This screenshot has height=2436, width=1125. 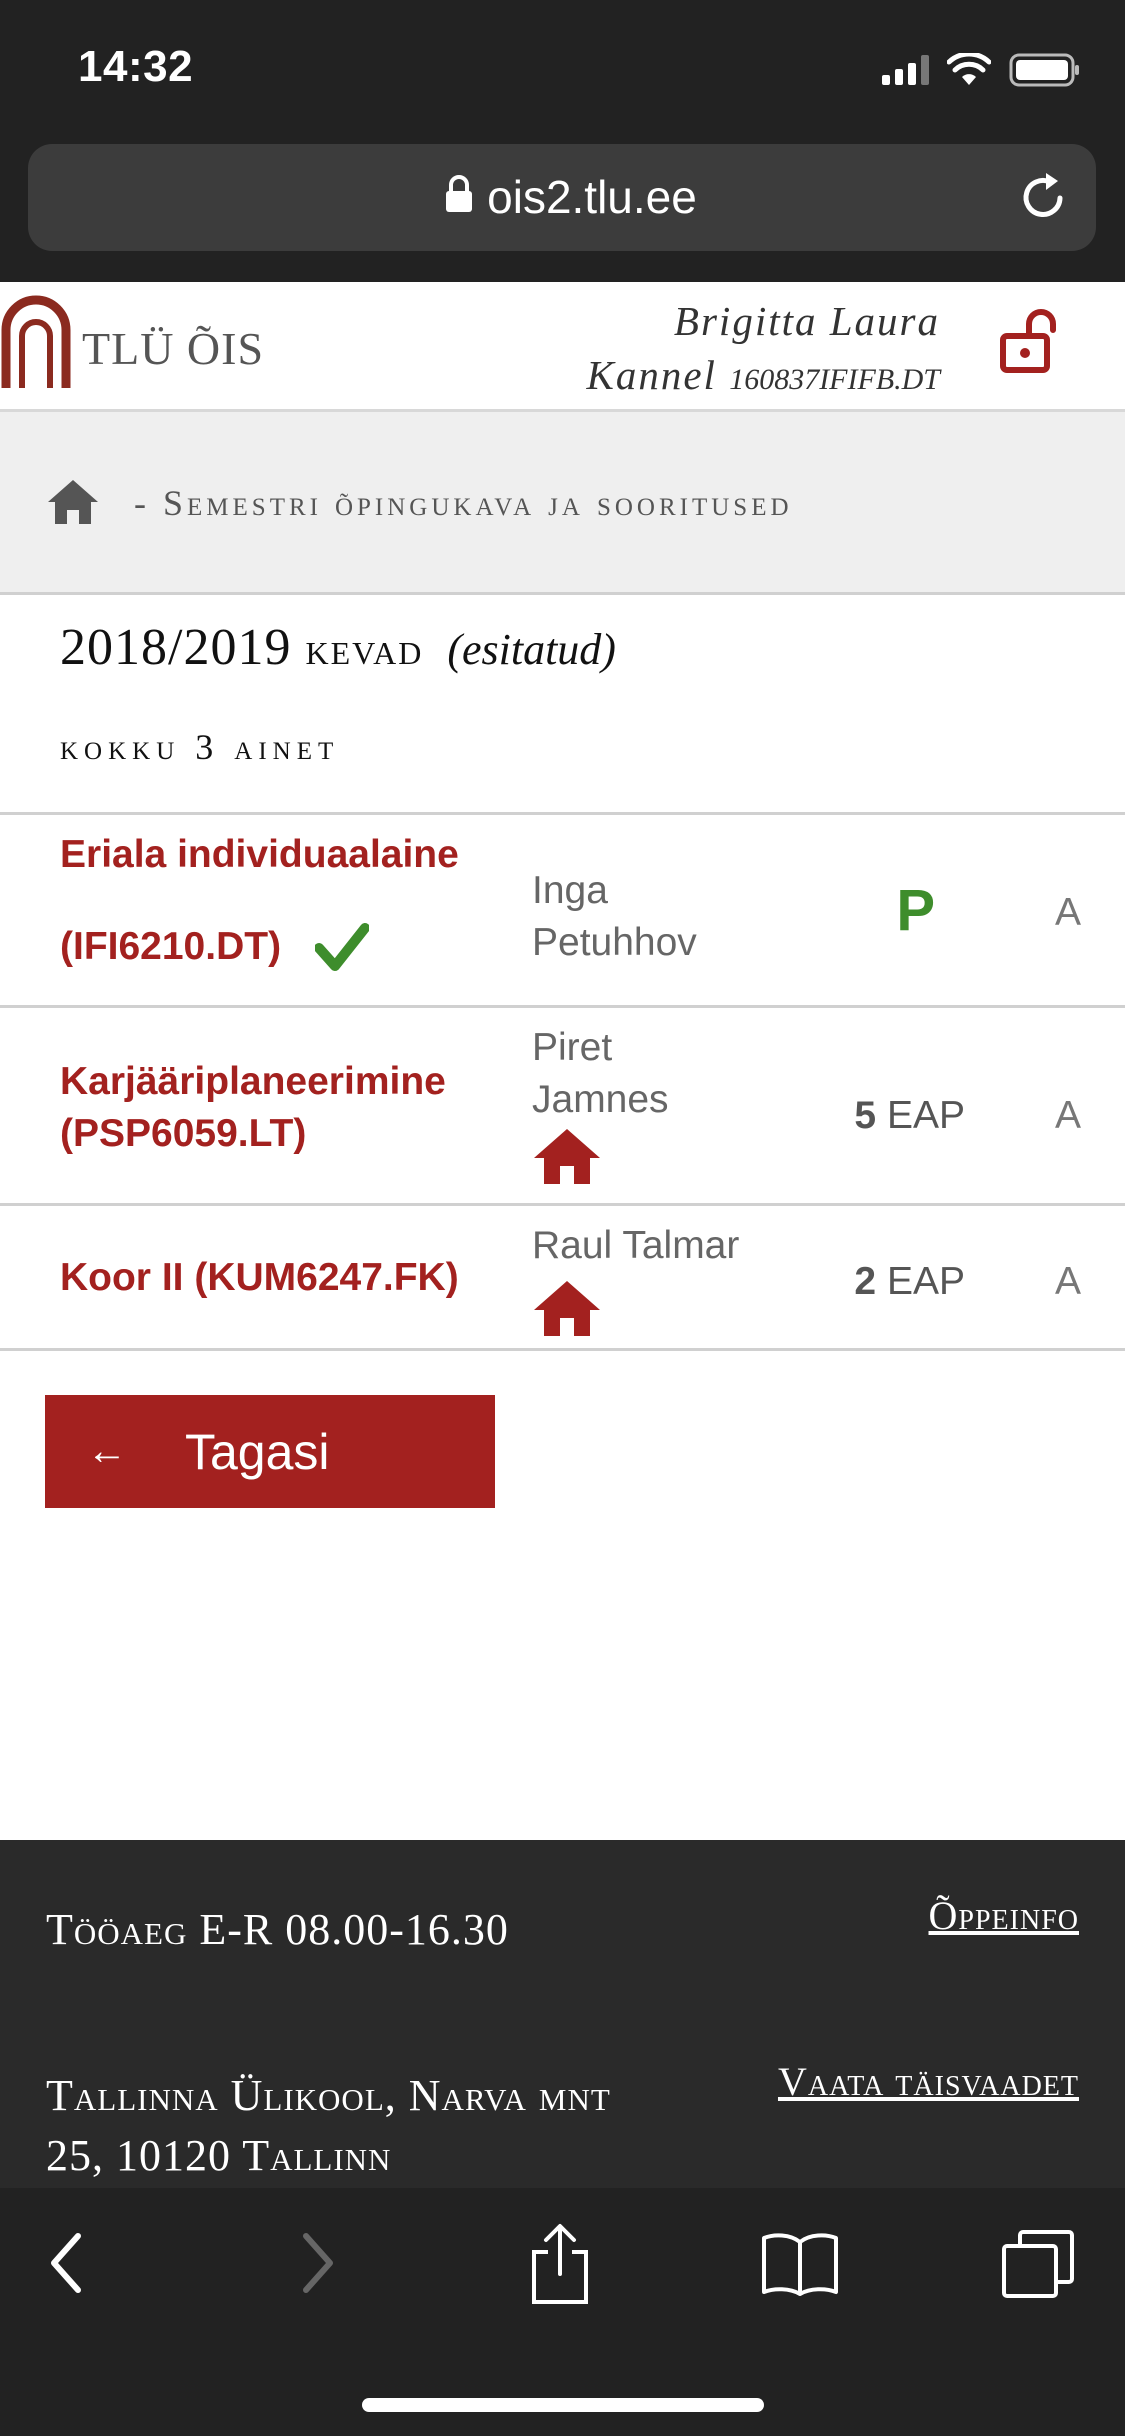 I want to click on course-row: Koor II (KUM6247.FK) Raul Talmar 2 EAP A, so click(x=562, y=1277).